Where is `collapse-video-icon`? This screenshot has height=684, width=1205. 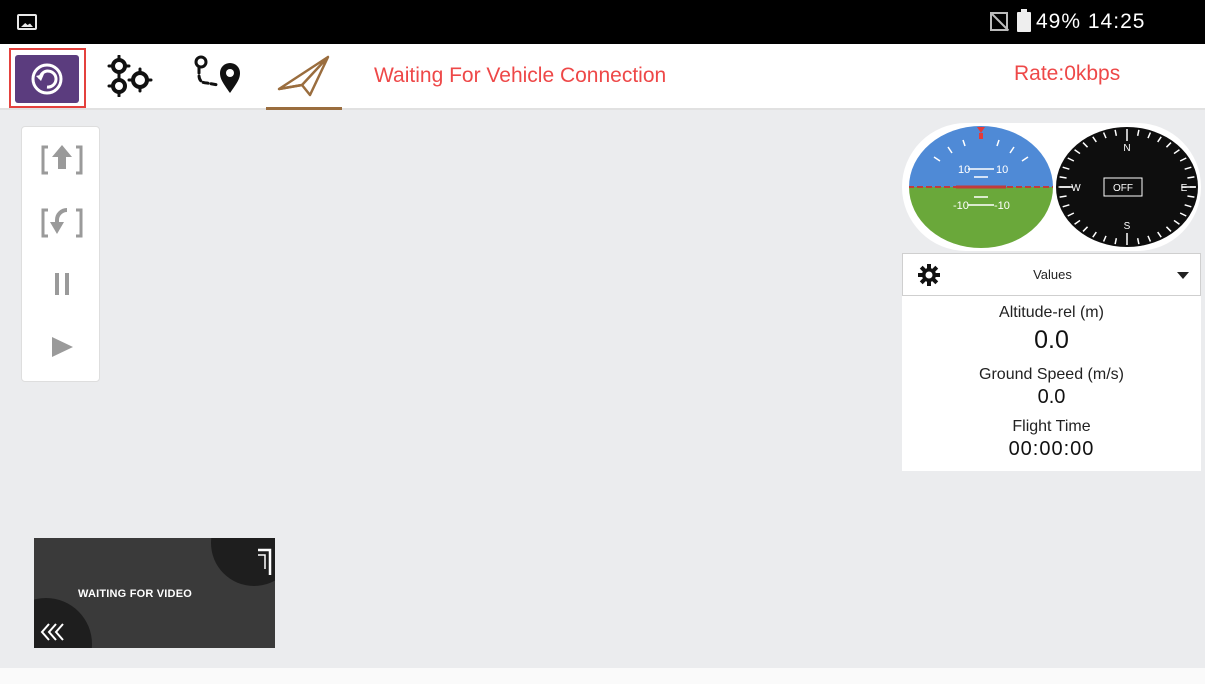
collapse-video-icon is located at coordinates (53, 632).